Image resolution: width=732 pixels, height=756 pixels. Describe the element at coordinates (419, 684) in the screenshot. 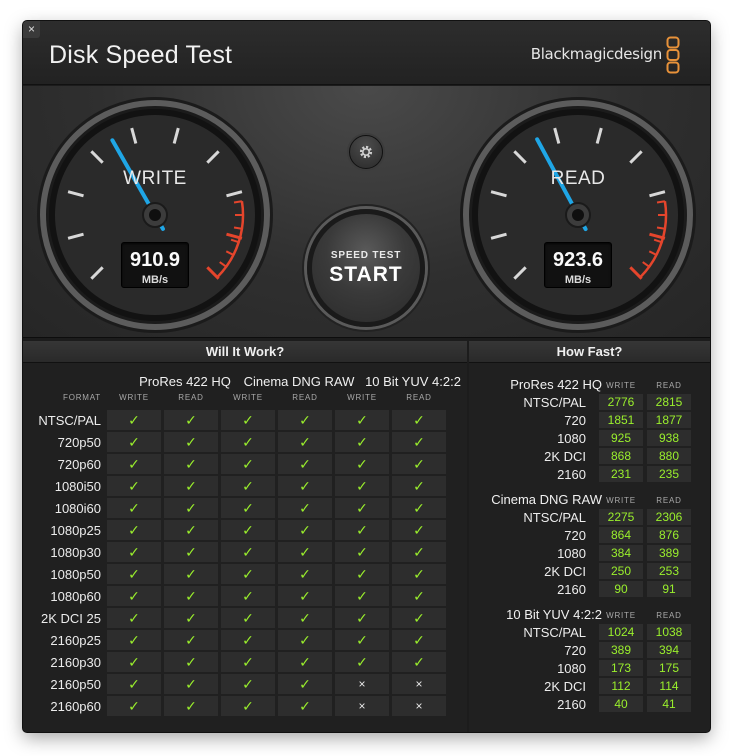

I see `cross-icon: ×` at that location.